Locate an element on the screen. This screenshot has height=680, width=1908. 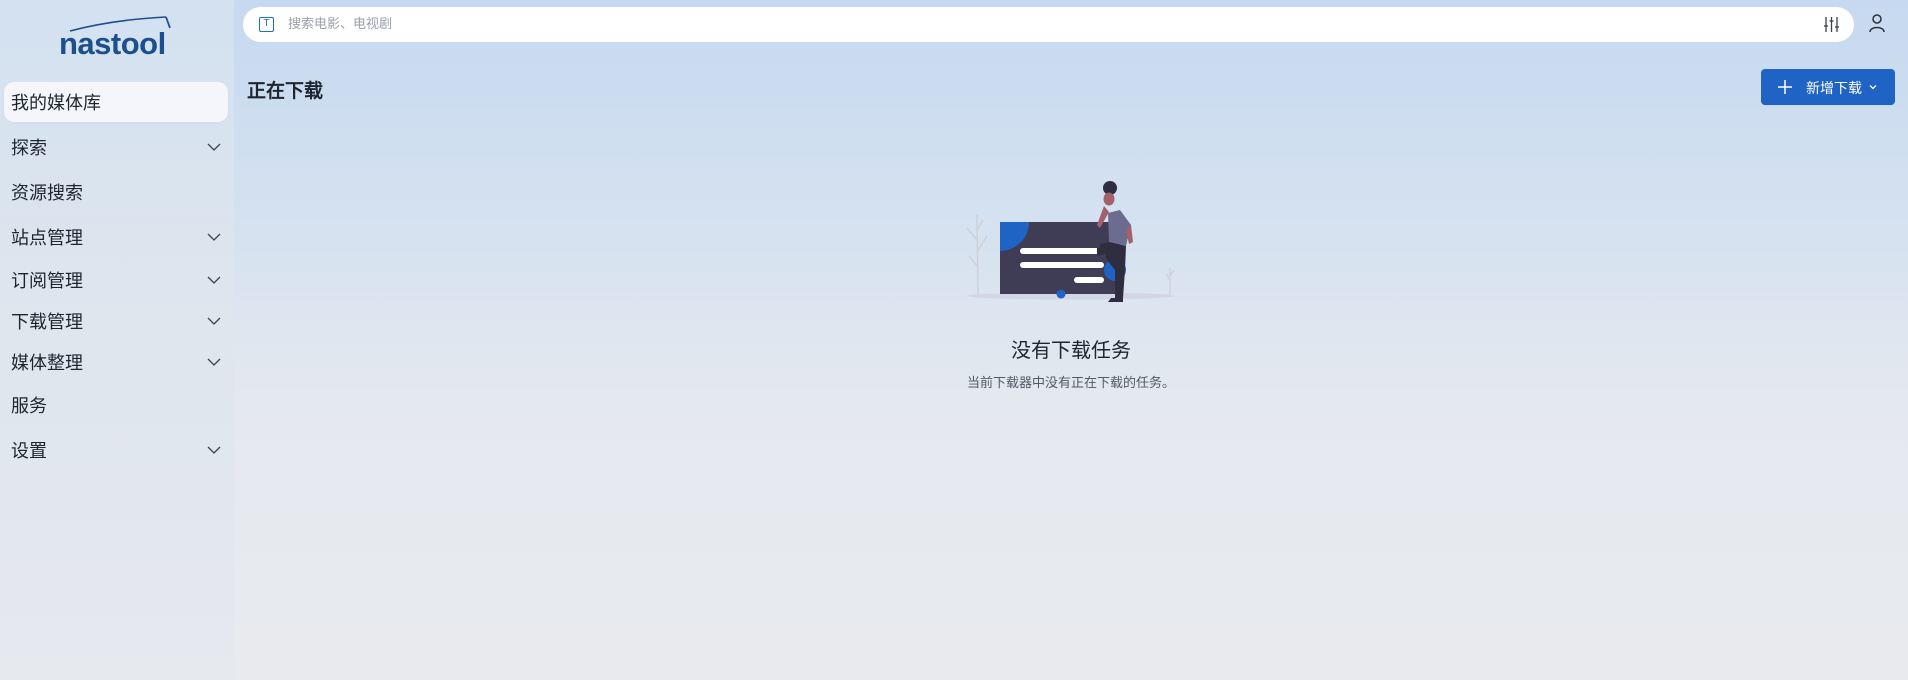
nastool-logo: nastool is located at coordinates (116, 37).